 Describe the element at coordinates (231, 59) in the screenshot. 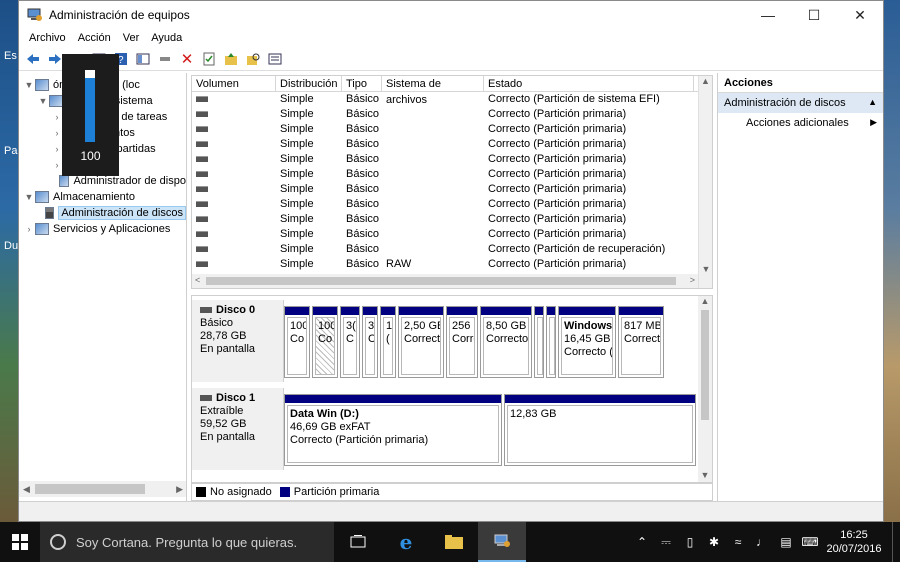

I see `folder-up-icon` at that location.